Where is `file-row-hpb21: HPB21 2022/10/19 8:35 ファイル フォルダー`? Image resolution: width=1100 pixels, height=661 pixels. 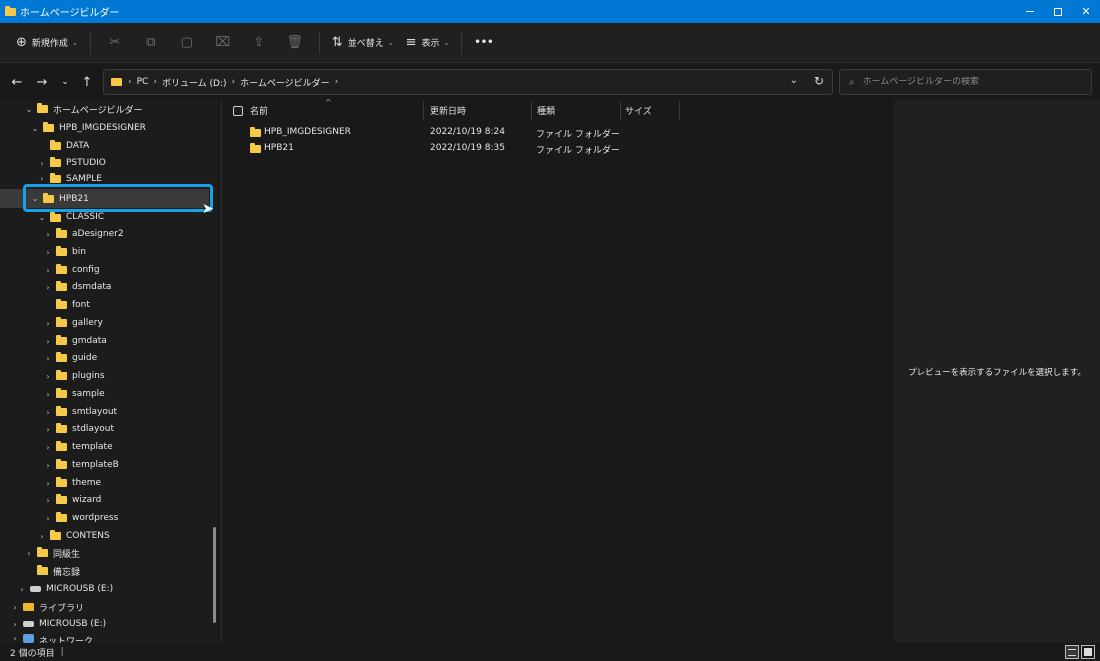
file-row-hpb21: HPB21 2022/10/19 8:35 ファイル フォルダー is located at coordinates (558, 149).